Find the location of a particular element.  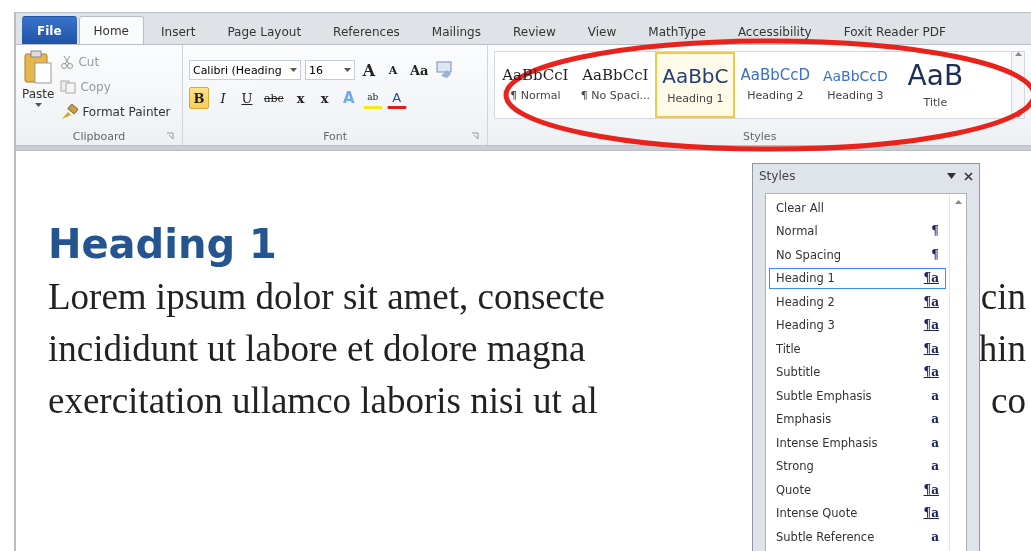

paintbrush-icon is located at coordinates (69, 112).